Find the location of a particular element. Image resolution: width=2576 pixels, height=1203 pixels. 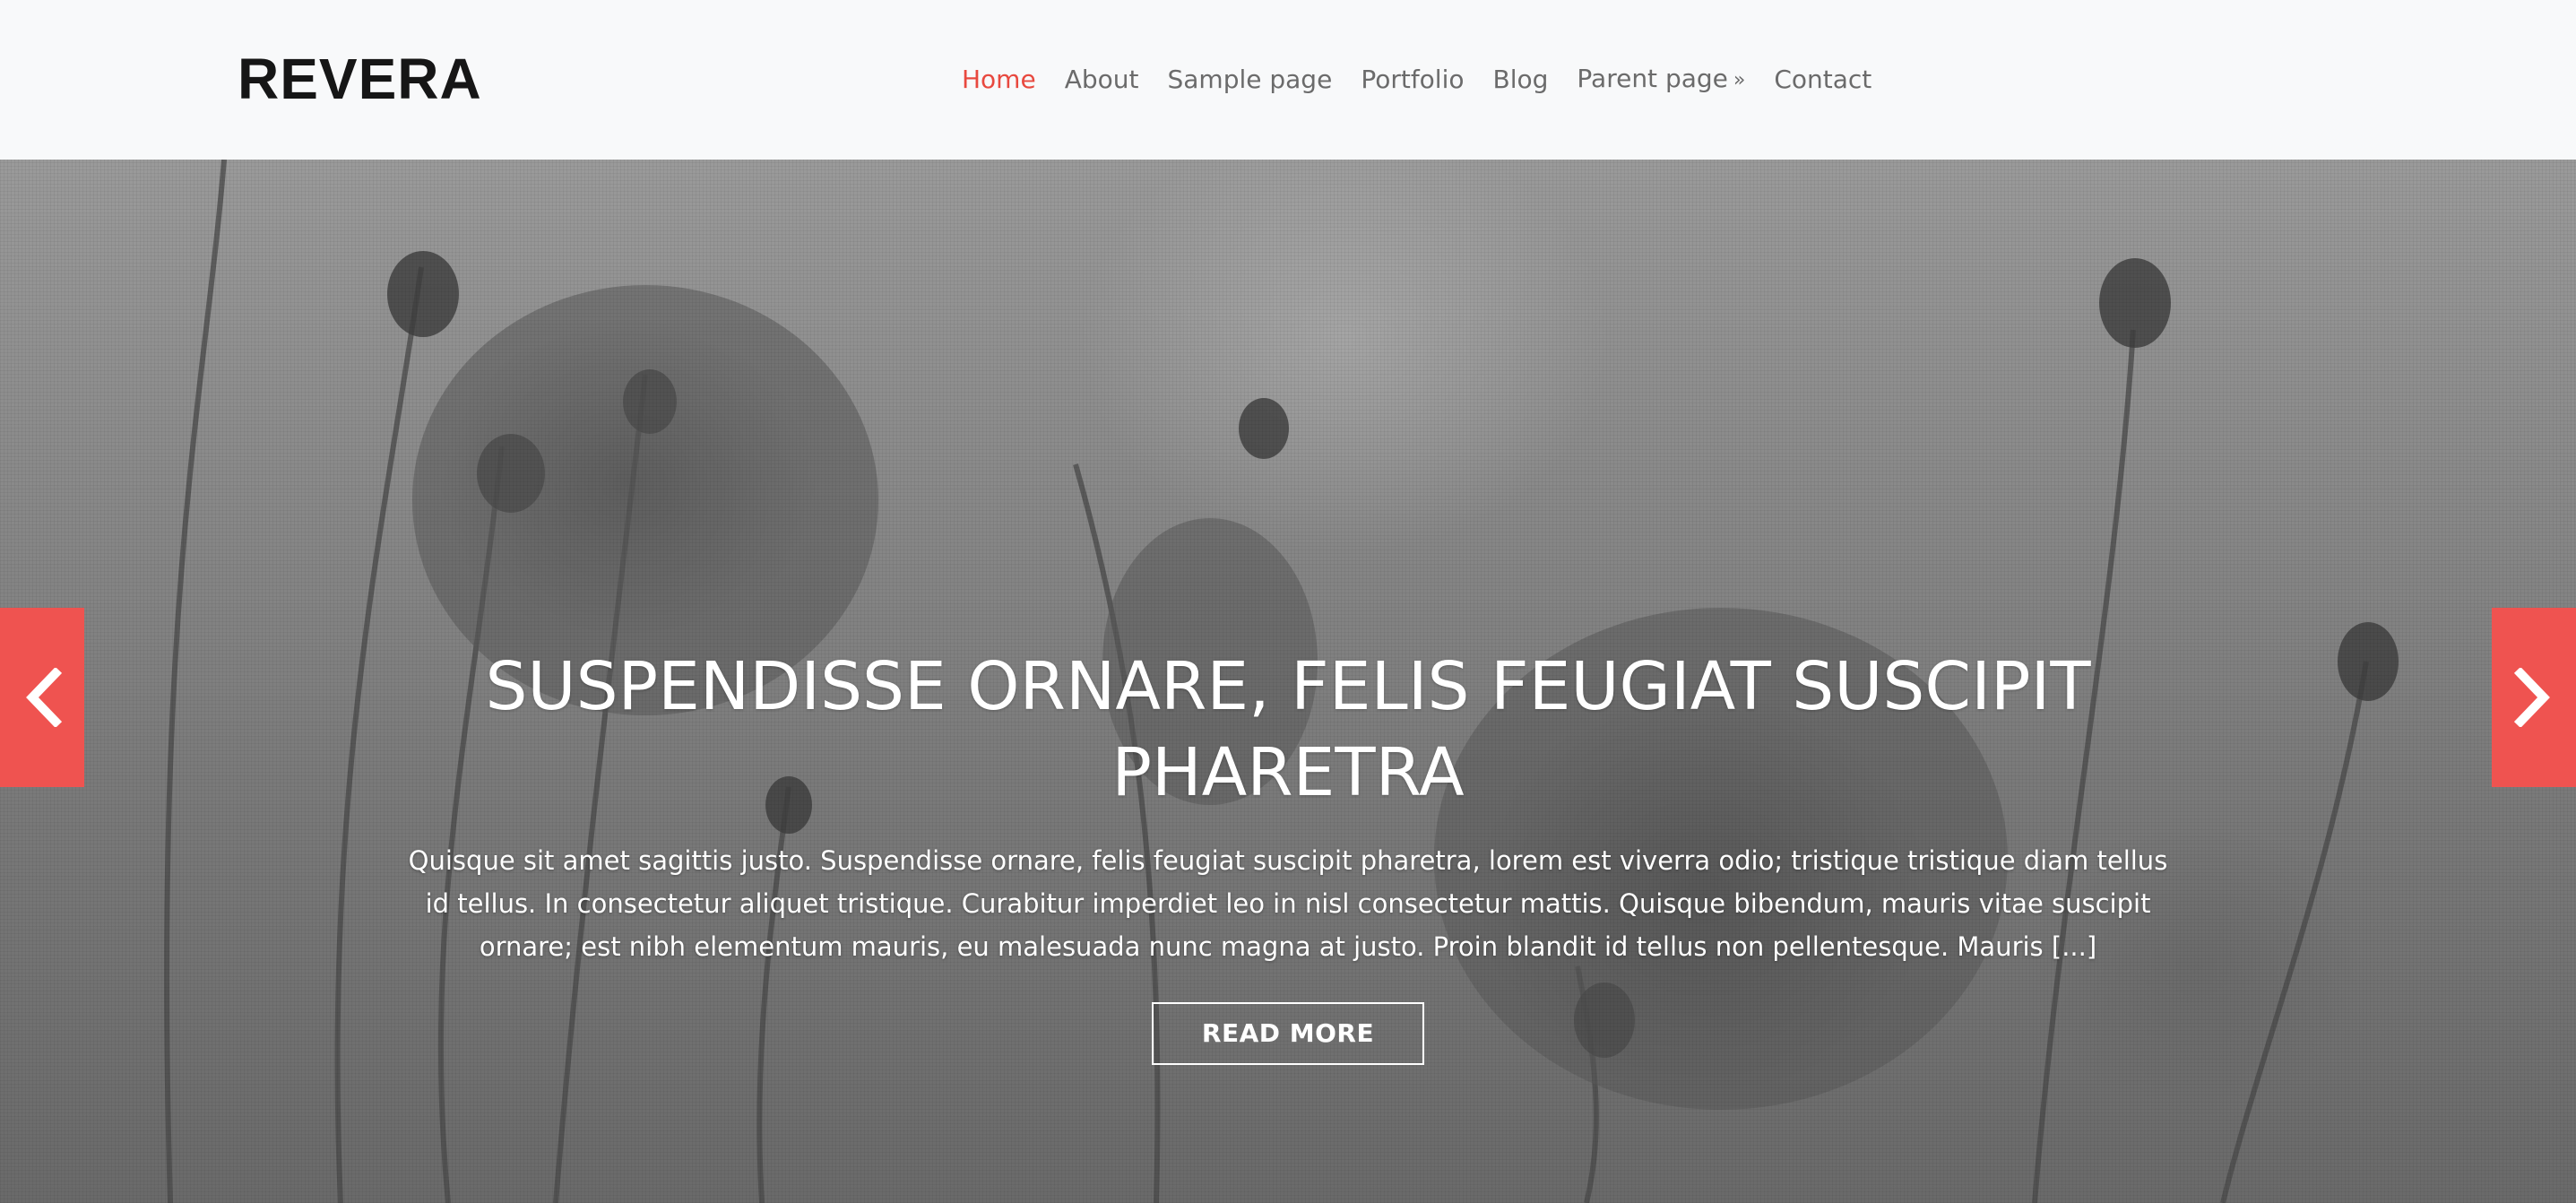

nav-item-blog: Blog is located at coordinates (1521, 80).